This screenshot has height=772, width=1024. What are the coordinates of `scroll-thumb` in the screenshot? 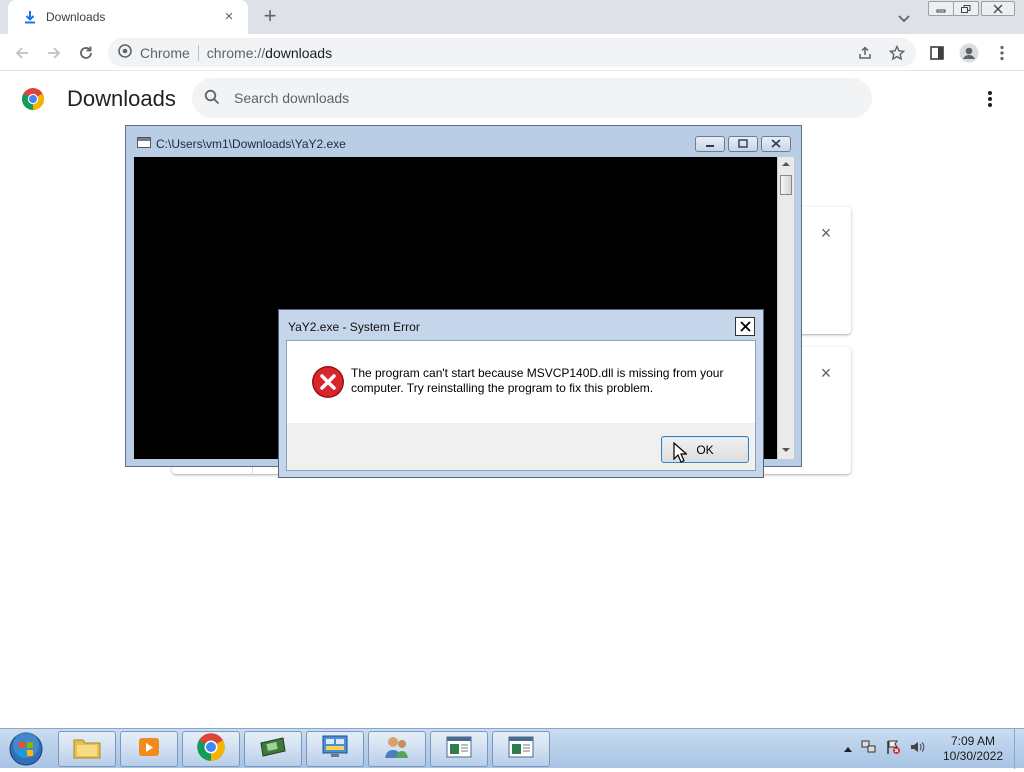 It's located at (786, 185).